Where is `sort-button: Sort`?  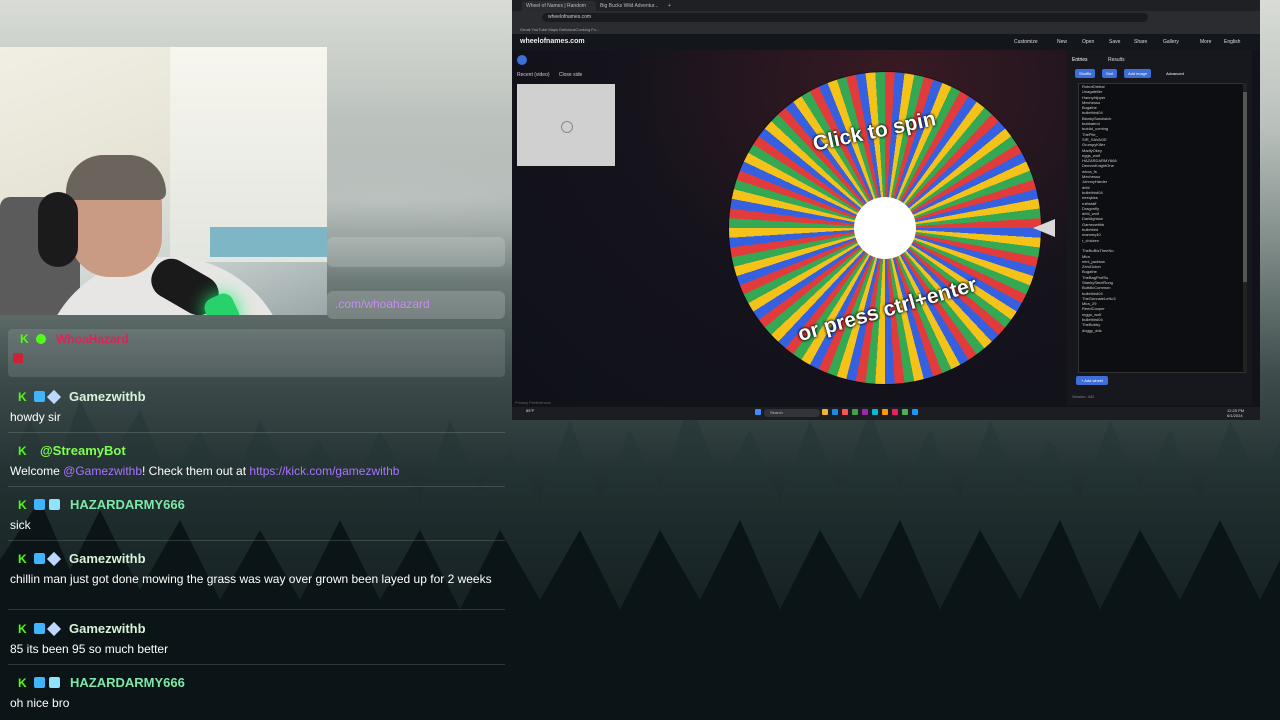
sort-button: Sort is located at coordinates (1110, 73).